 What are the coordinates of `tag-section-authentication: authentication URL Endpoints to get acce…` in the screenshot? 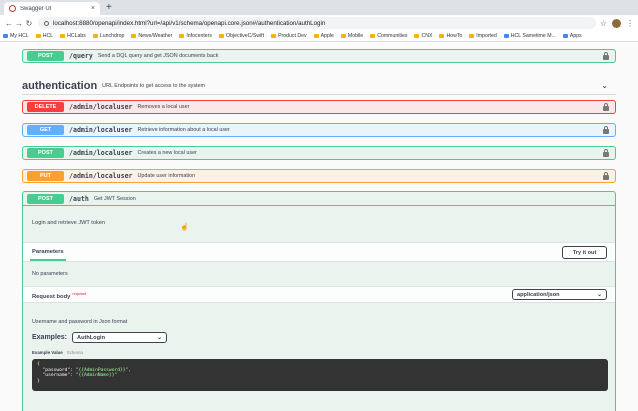 It's located at (319, 86).